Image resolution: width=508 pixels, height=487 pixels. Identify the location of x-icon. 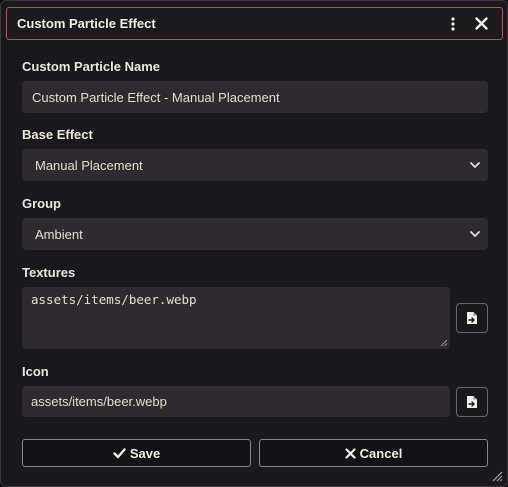
(350, 453).